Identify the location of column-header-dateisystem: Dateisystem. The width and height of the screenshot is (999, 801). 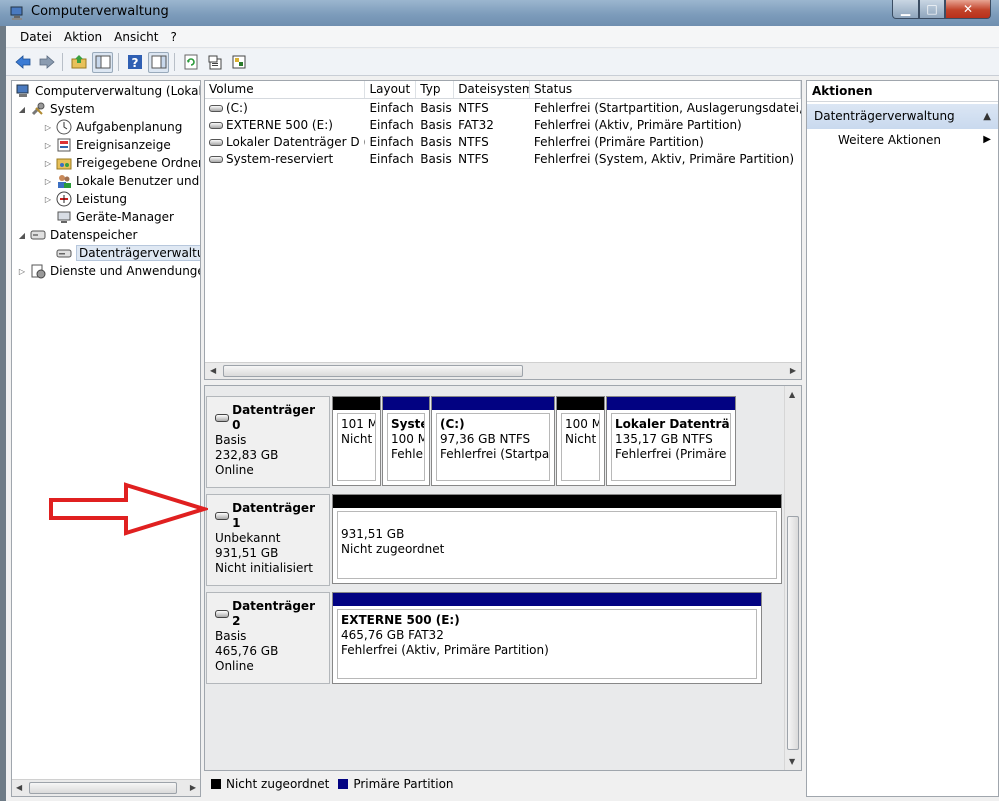
(492, 89).